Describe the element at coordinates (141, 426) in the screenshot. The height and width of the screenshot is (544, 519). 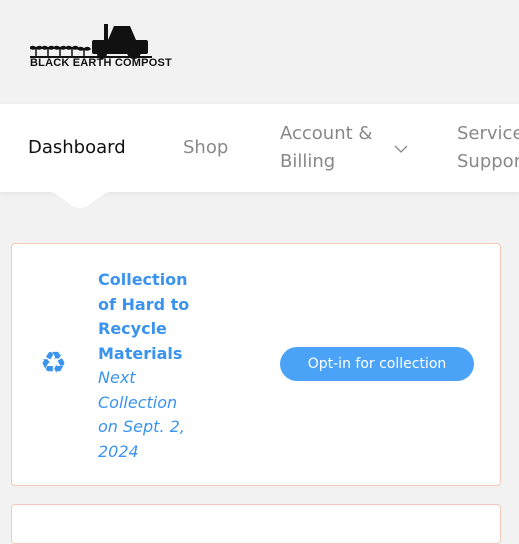
I see `subtitle-line: on Sept. 2,` at that location.